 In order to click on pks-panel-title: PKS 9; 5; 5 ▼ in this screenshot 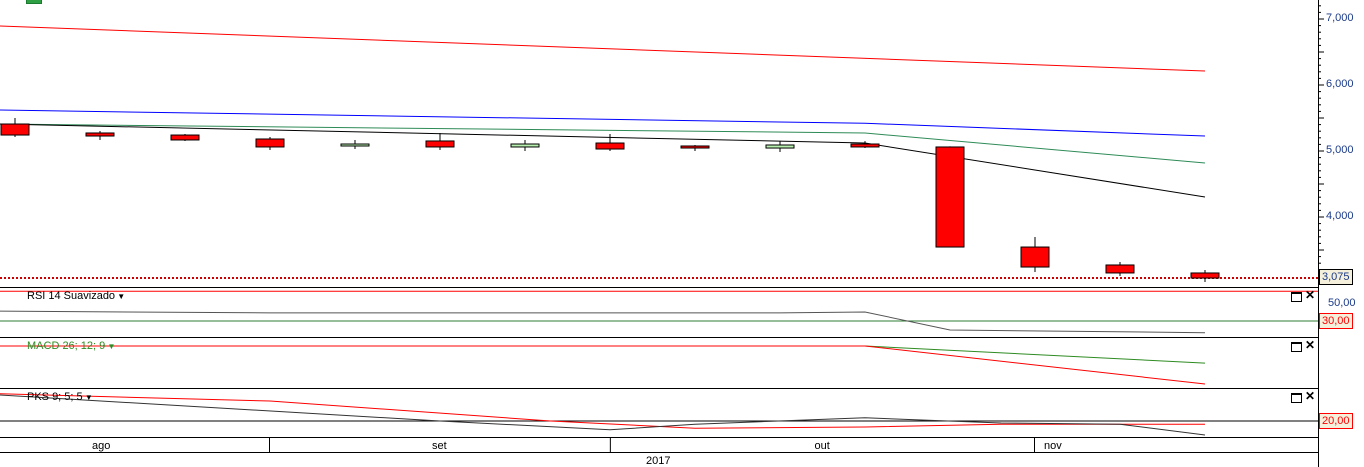, I will do `click(60, 397)`.